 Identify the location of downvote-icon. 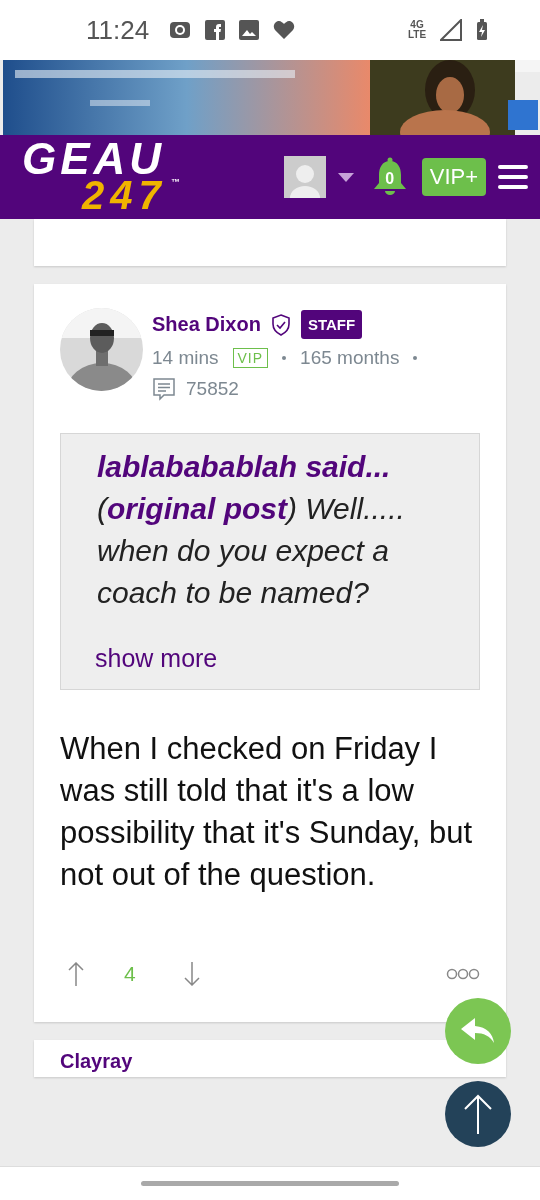
(191, 974).